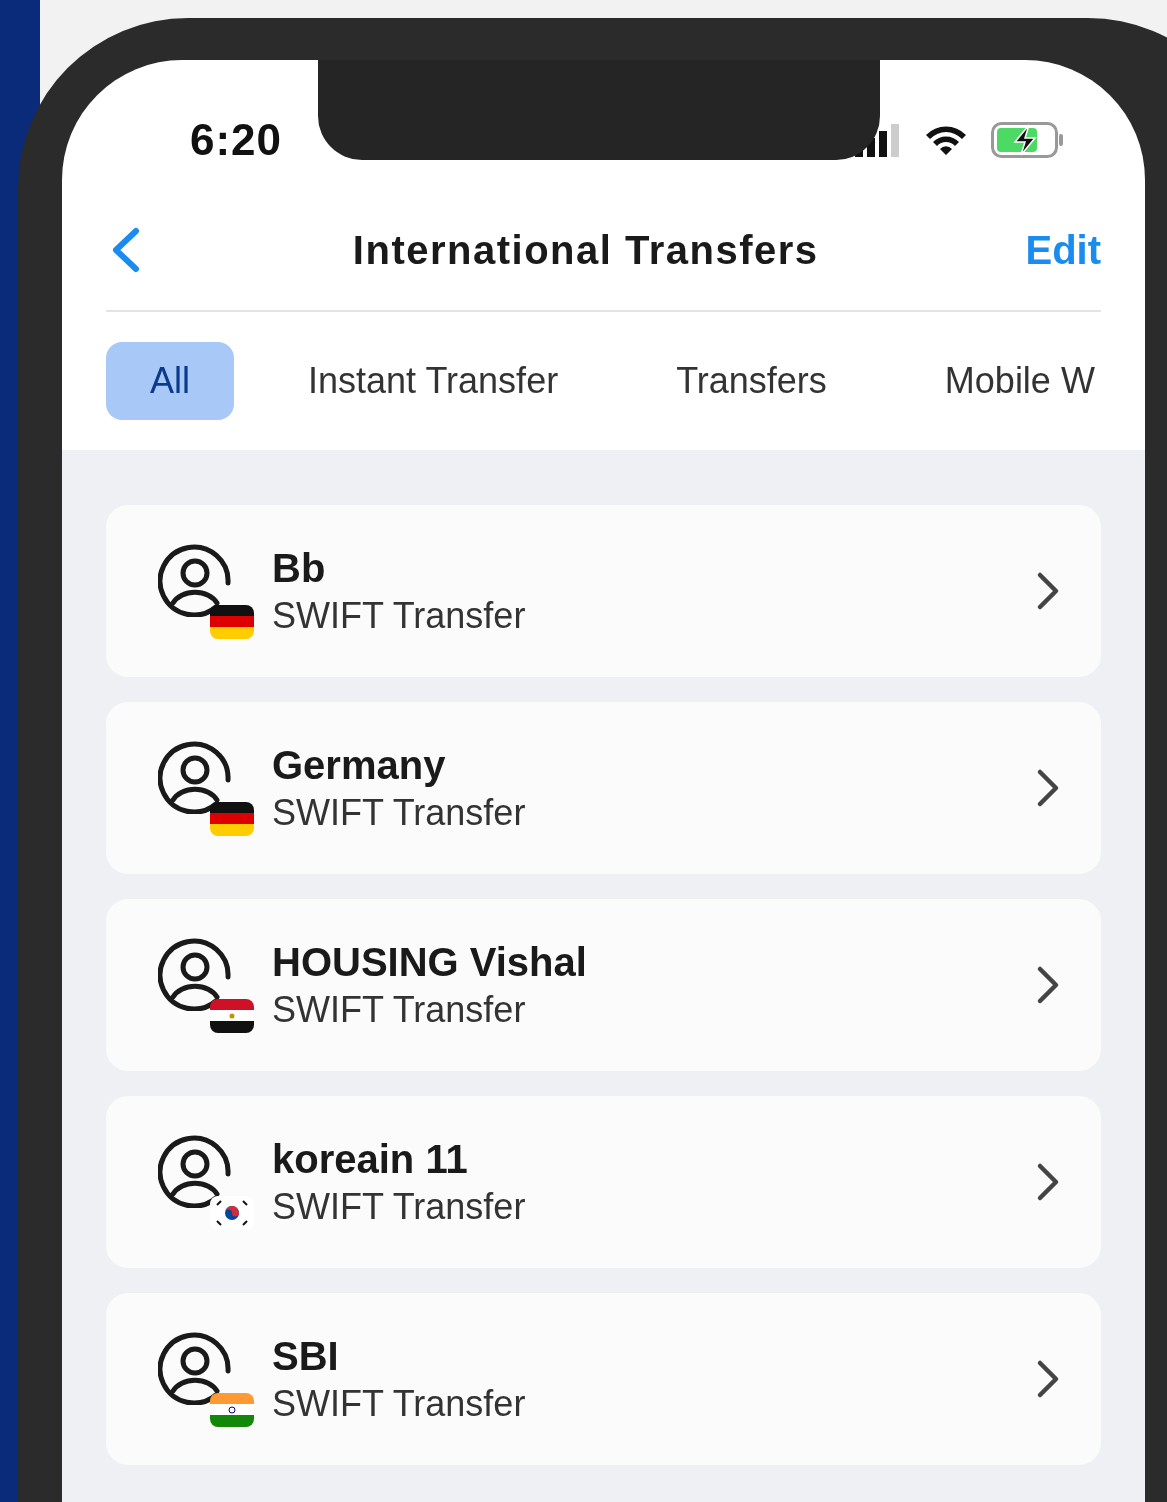  What do you see at coordinates (603, 591) in the screenshot?
I see `contact-card: Bb SWIFT Transfer` at bounding box center [603, 591].